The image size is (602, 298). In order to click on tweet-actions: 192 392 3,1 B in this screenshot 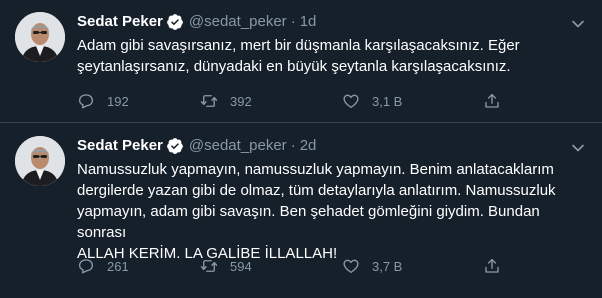, I will do `click(327, 101)`.